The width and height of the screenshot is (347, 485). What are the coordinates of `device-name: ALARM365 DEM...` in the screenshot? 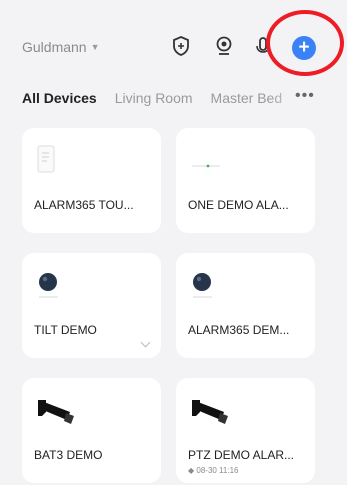 It's located at (239, 330).